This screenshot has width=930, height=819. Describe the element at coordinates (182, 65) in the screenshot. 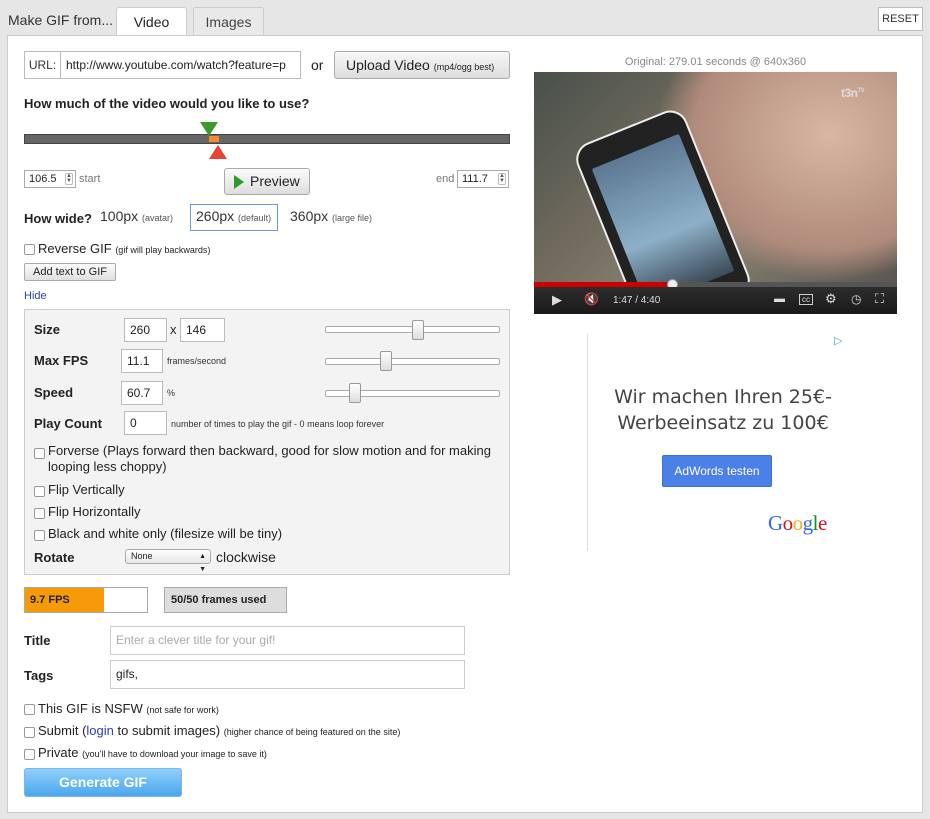

I see `url-input: http://www.youtube.com/watch?feature=p` at that location.